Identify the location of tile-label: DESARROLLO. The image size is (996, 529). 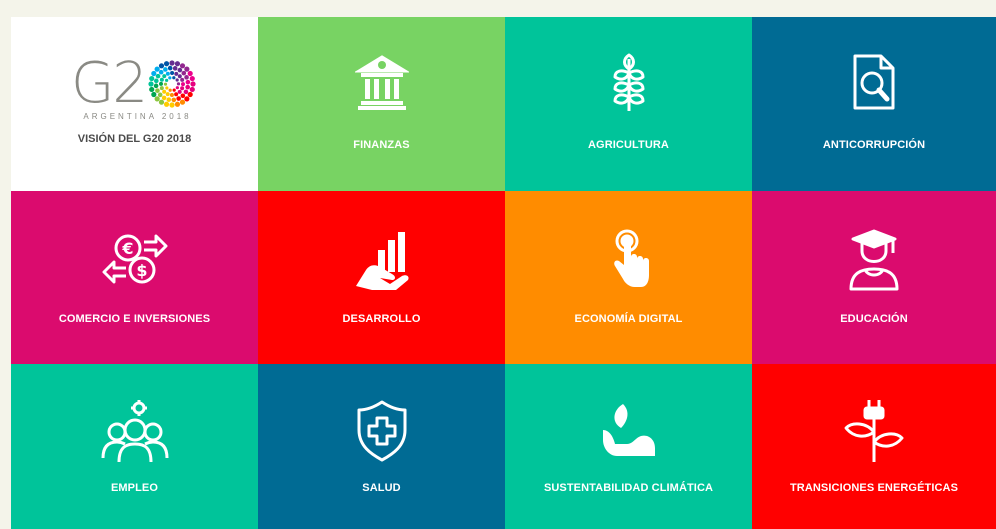
(381, 319).